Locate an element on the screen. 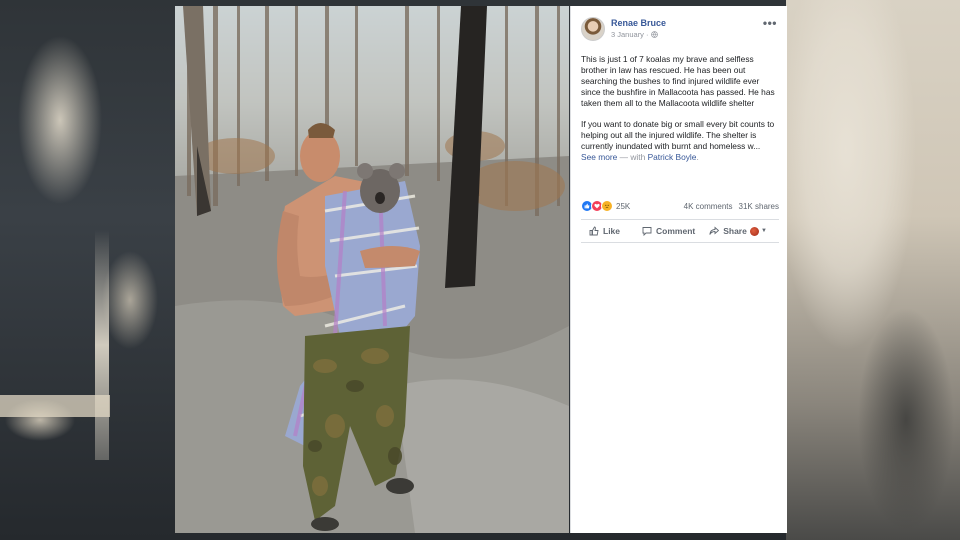  author-name: Renae Bruce is located at coordinates (638, 23).